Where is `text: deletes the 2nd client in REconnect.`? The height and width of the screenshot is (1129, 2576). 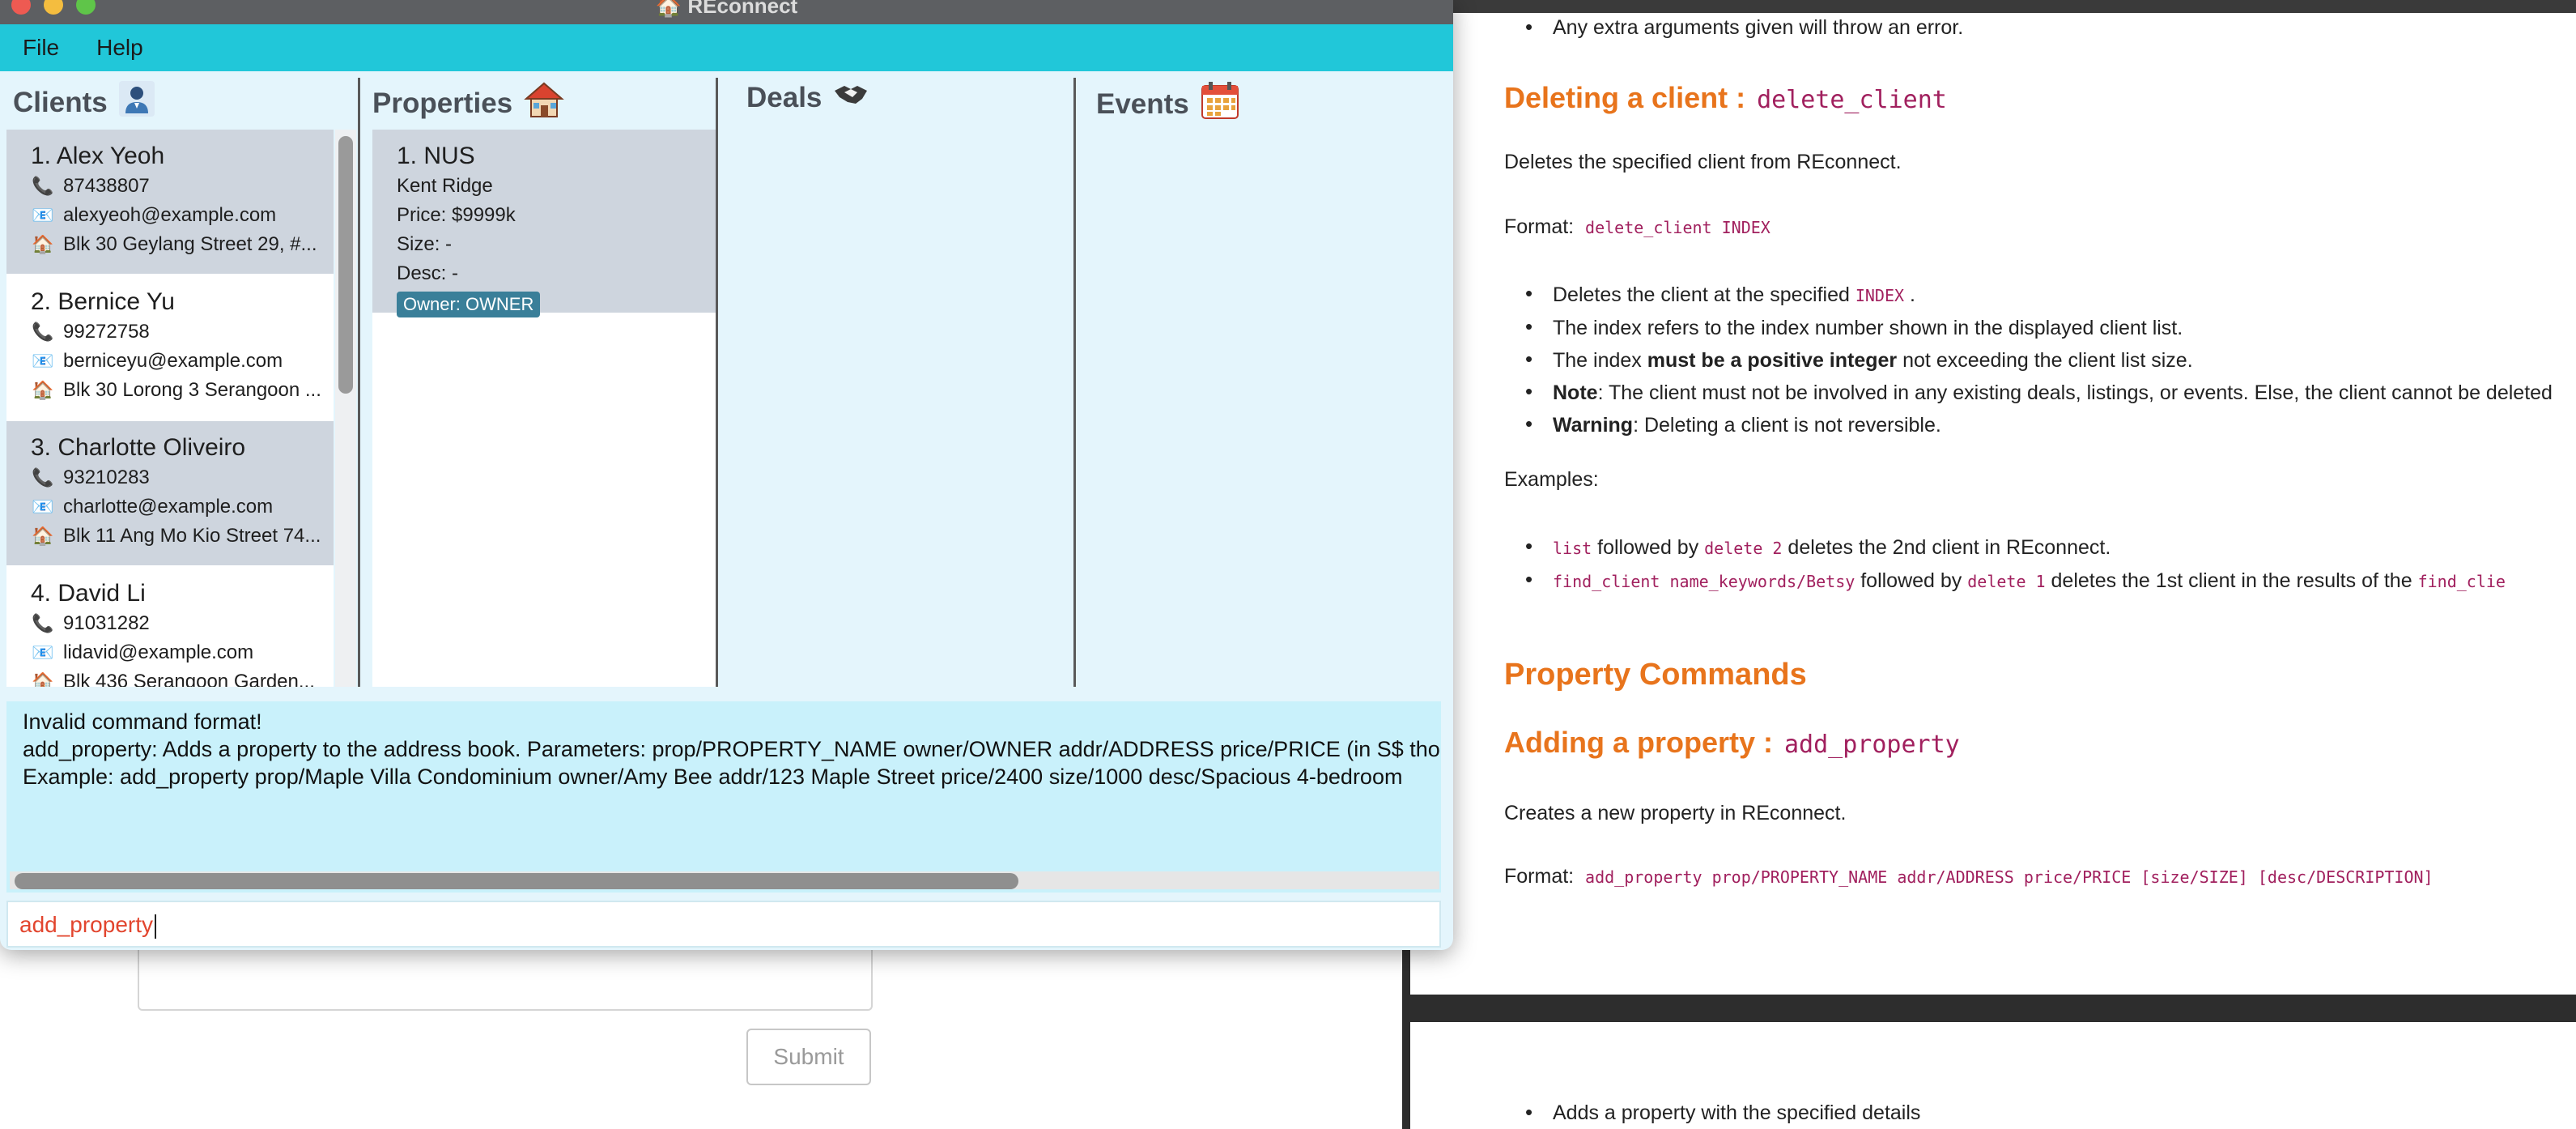 text: deletes the 2nd client in REconnect. is located at coordinates (1946, 547).